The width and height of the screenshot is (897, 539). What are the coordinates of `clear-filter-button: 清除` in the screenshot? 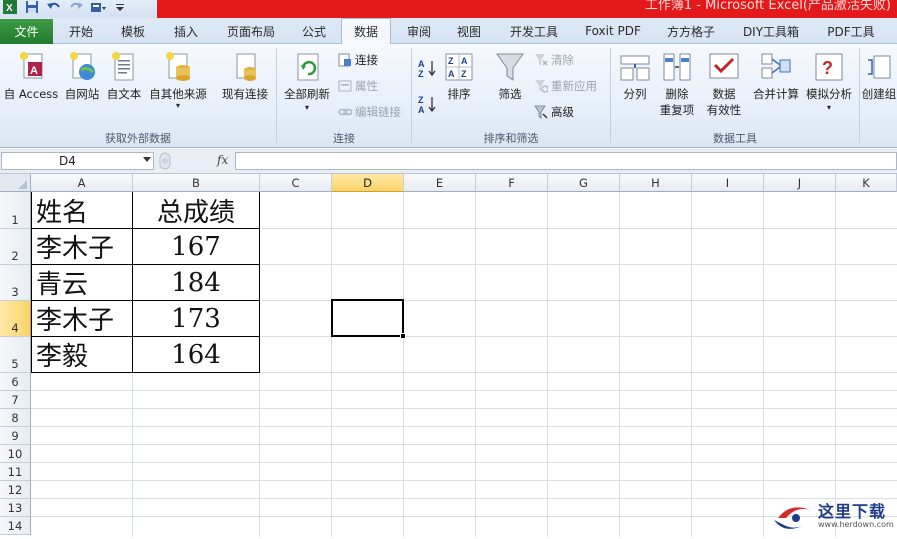 It's located at (554, 60).